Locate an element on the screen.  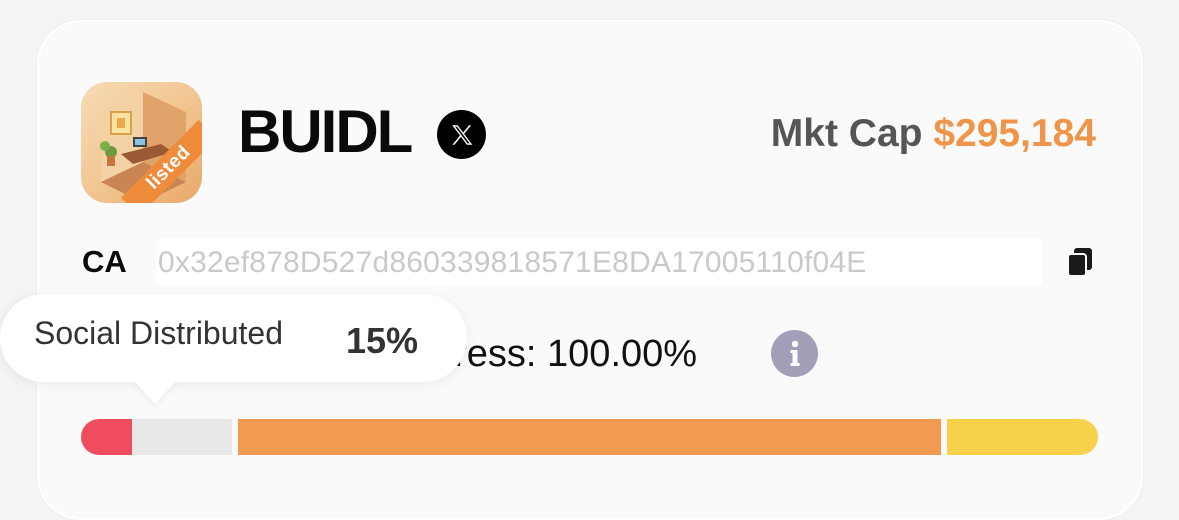
token-logo: listed is located at coordinates (141, 142).